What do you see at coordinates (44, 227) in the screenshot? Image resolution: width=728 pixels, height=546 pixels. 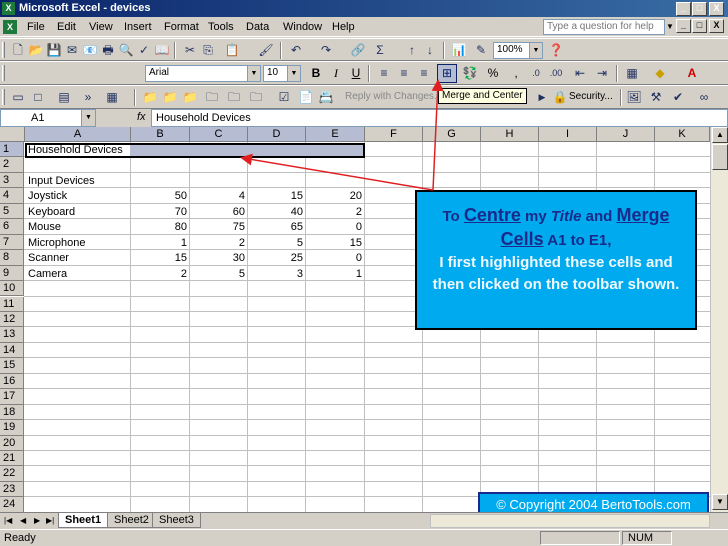 I see `cell-device-label: Mouse` at bounding box center [44, 227].